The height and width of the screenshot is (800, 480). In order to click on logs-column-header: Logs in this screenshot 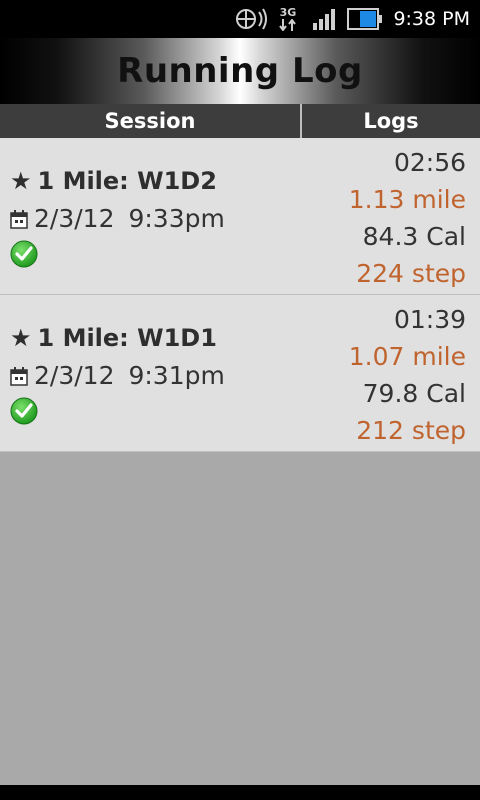, I will do `click(391, 121)`.